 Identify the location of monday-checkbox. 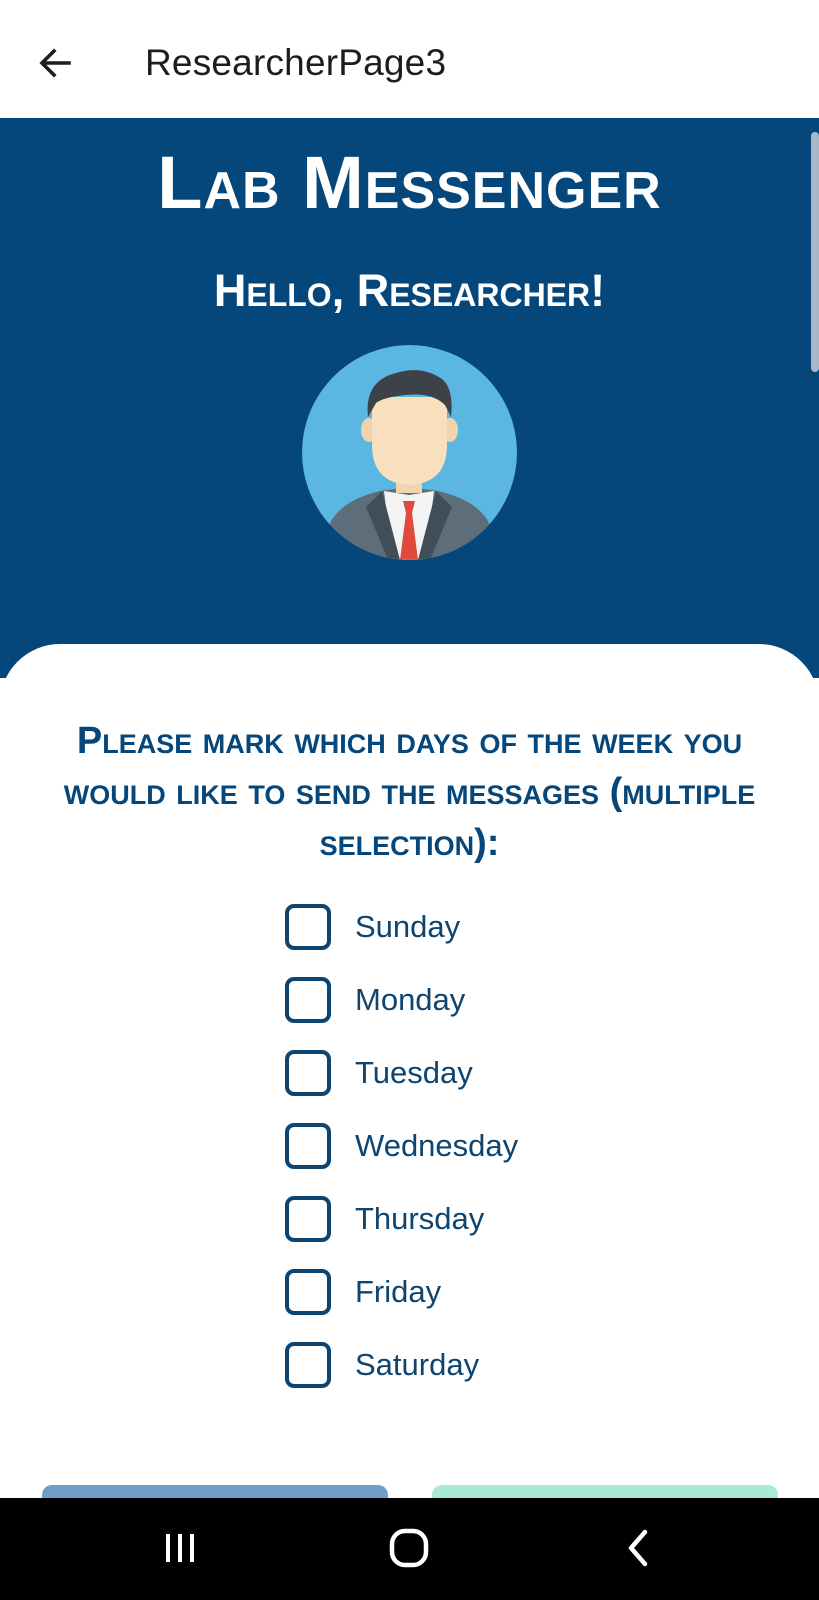
(308, 1000).